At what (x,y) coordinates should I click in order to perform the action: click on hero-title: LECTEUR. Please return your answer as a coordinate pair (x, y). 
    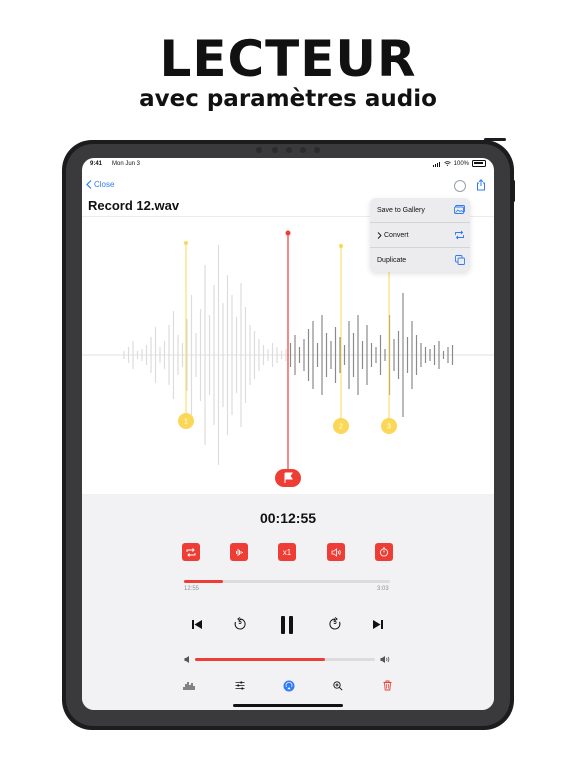
    Looking at the image, I should click on (288, 59).